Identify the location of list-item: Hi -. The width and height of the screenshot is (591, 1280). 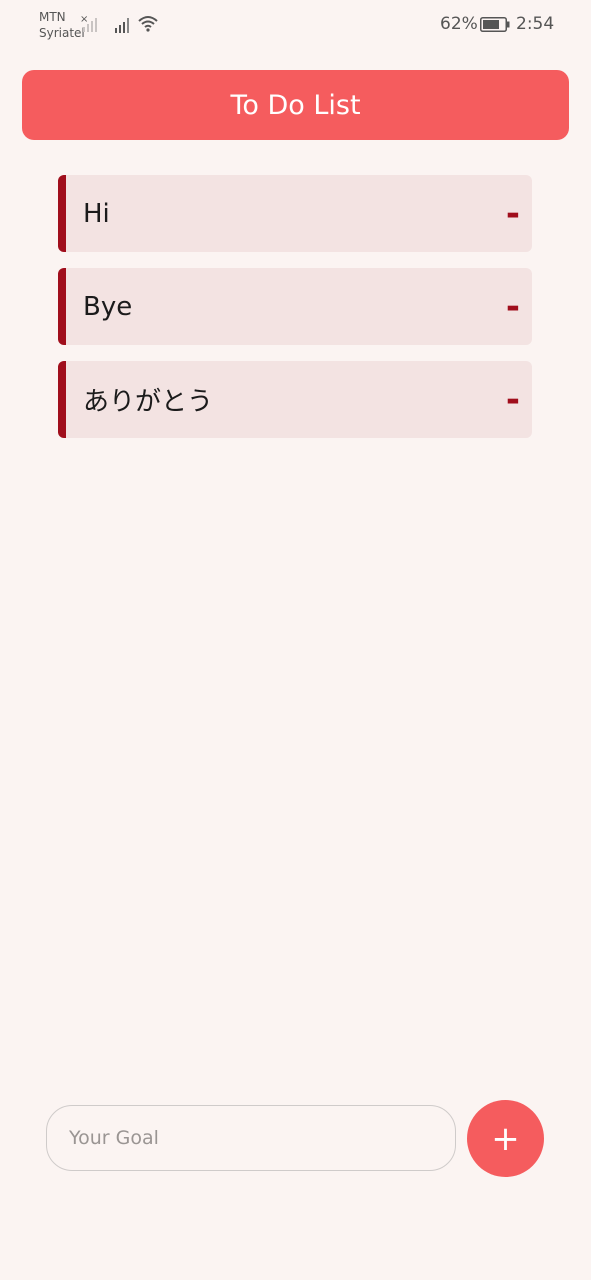
(295, 213).